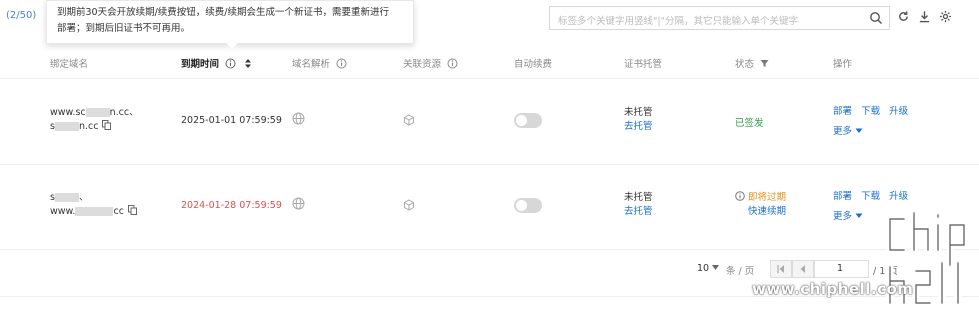  Describe the element at coordinates (69, 64) in the screenshot. I see `col-domain: 绑定域名` at that location.